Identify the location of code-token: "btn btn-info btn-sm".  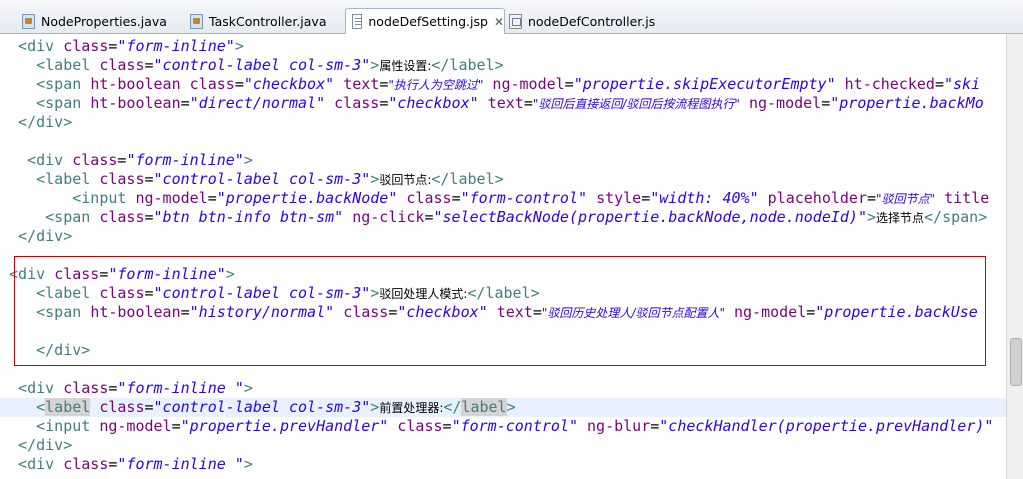
(248, 217).